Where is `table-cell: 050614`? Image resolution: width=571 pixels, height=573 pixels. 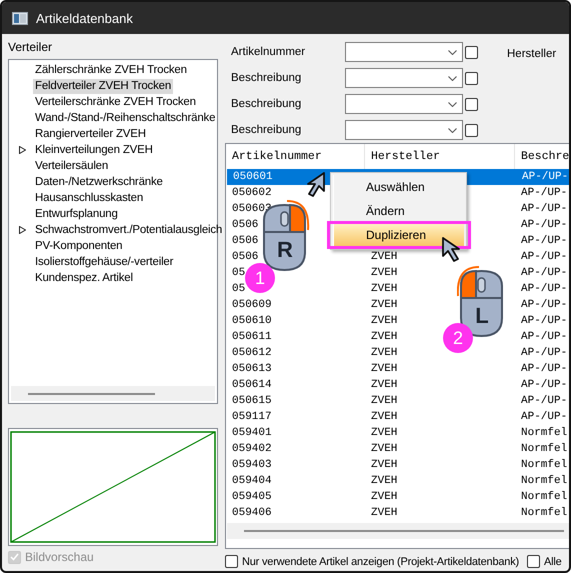
table-cell: 050614 is located at coordinates (252, 385).